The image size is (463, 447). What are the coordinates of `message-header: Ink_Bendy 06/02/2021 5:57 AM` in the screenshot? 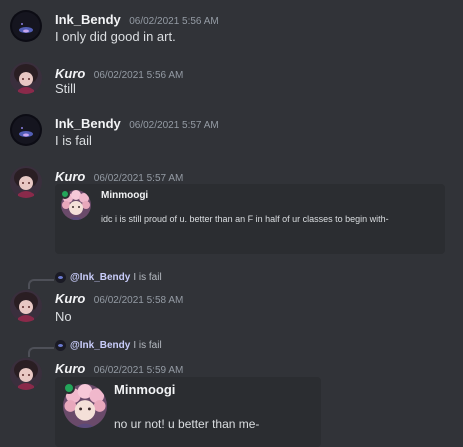 It's located at (137, 124).